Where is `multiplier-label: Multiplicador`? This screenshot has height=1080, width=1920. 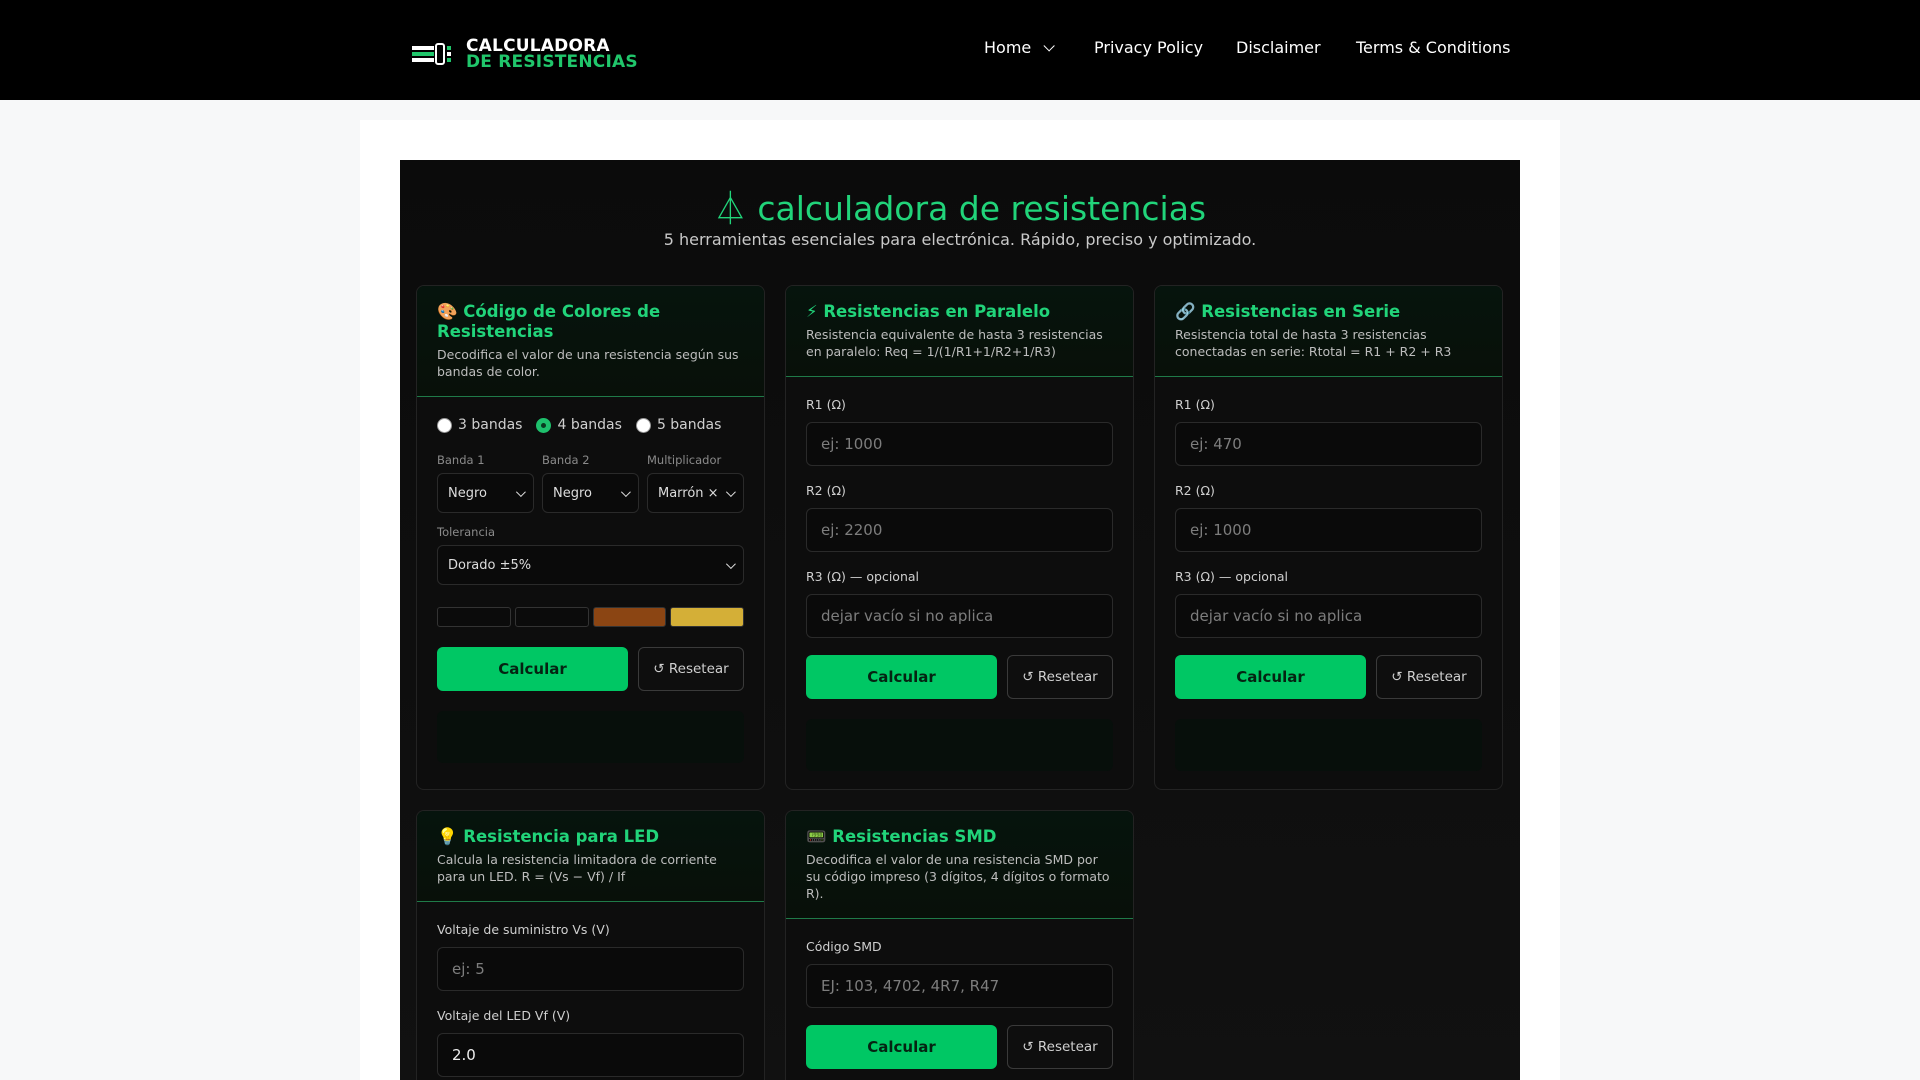 multiplier-label: Multiplicador is located at coordinates (684, 460).